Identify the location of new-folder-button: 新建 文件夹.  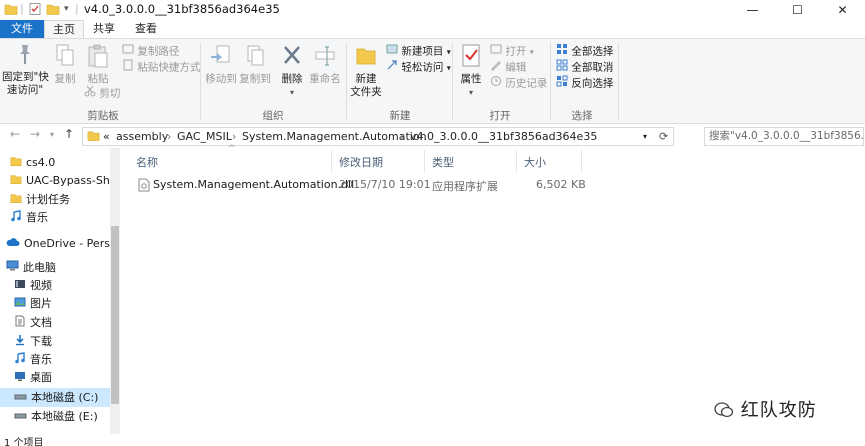
(366, 71).